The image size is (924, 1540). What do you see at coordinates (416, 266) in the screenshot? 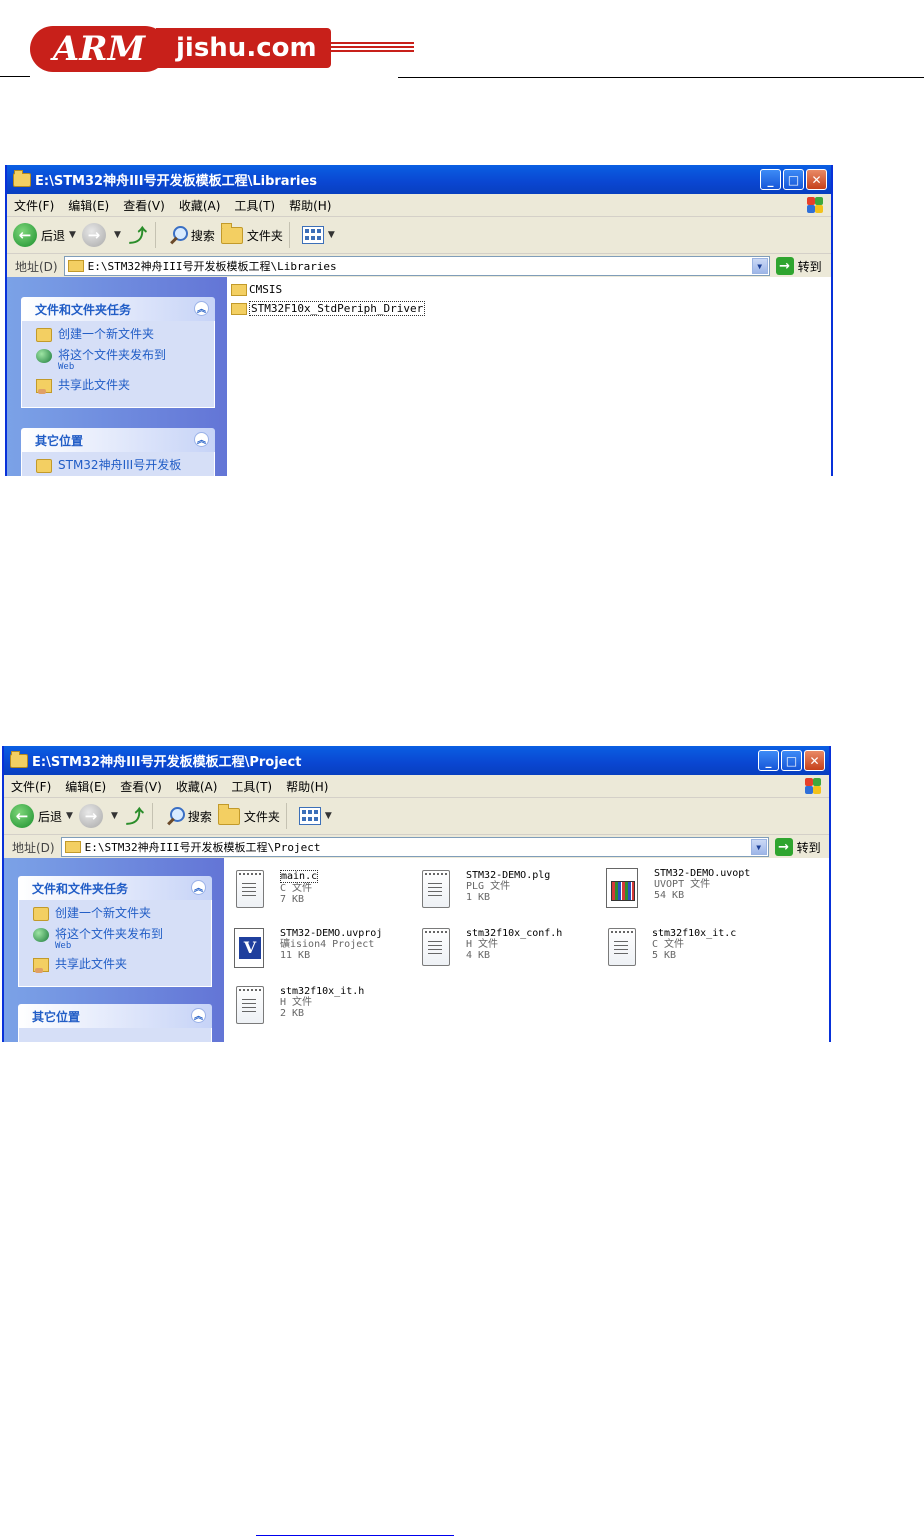
I see `address-input: E:\STM32神舟III号开发板模板工程\Libraries ▼` at bounding box center [416, 266].